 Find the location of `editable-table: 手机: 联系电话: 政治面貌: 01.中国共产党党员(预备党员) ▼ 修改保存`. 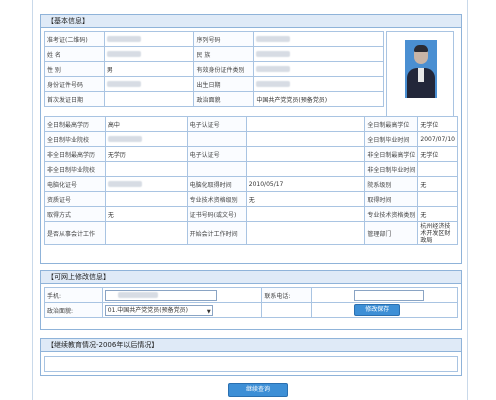

editable-table: 手机: 联系电话: 政治面貌: 01.中国共产党党员(预备党员) ▼ 修改保存 is located at coordinates (251, 302).